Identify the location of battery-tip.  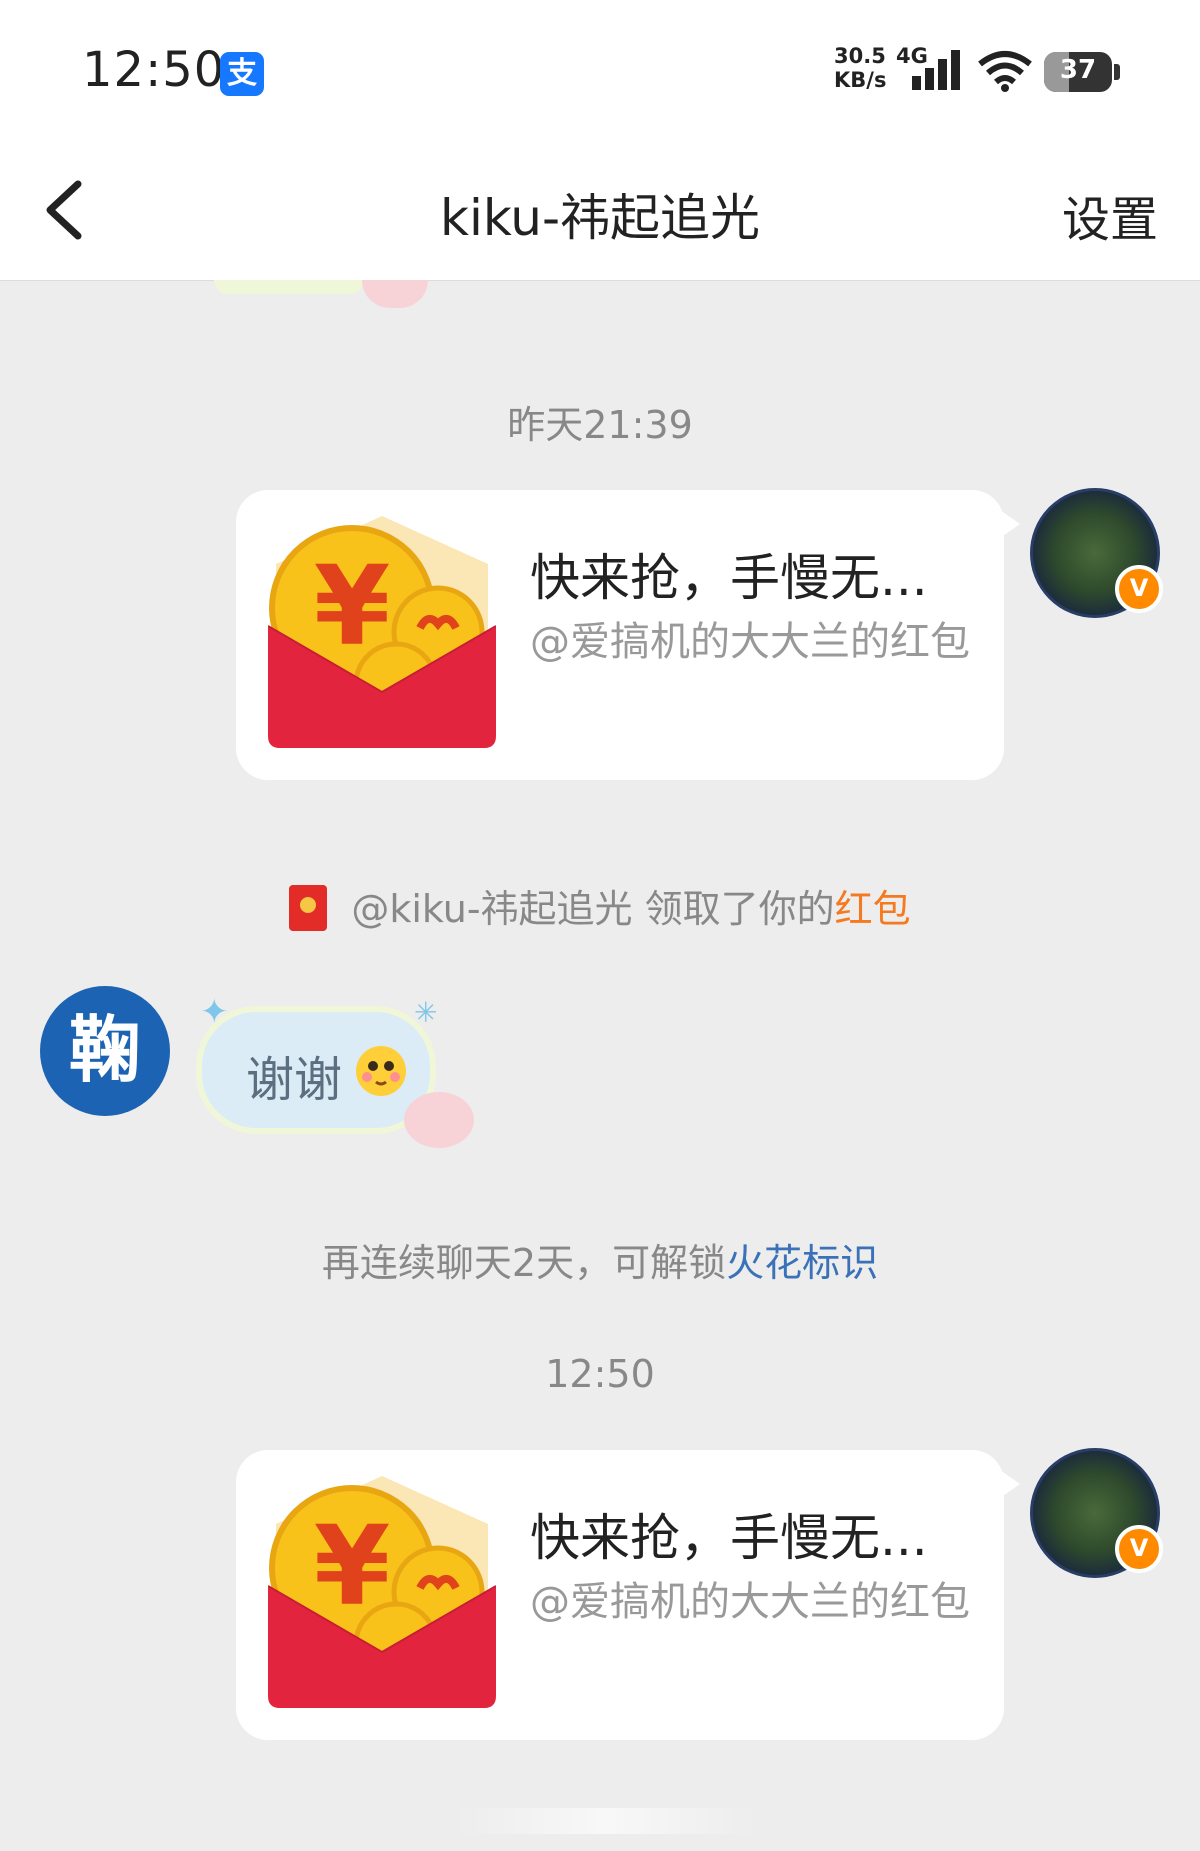
(1117, 72).